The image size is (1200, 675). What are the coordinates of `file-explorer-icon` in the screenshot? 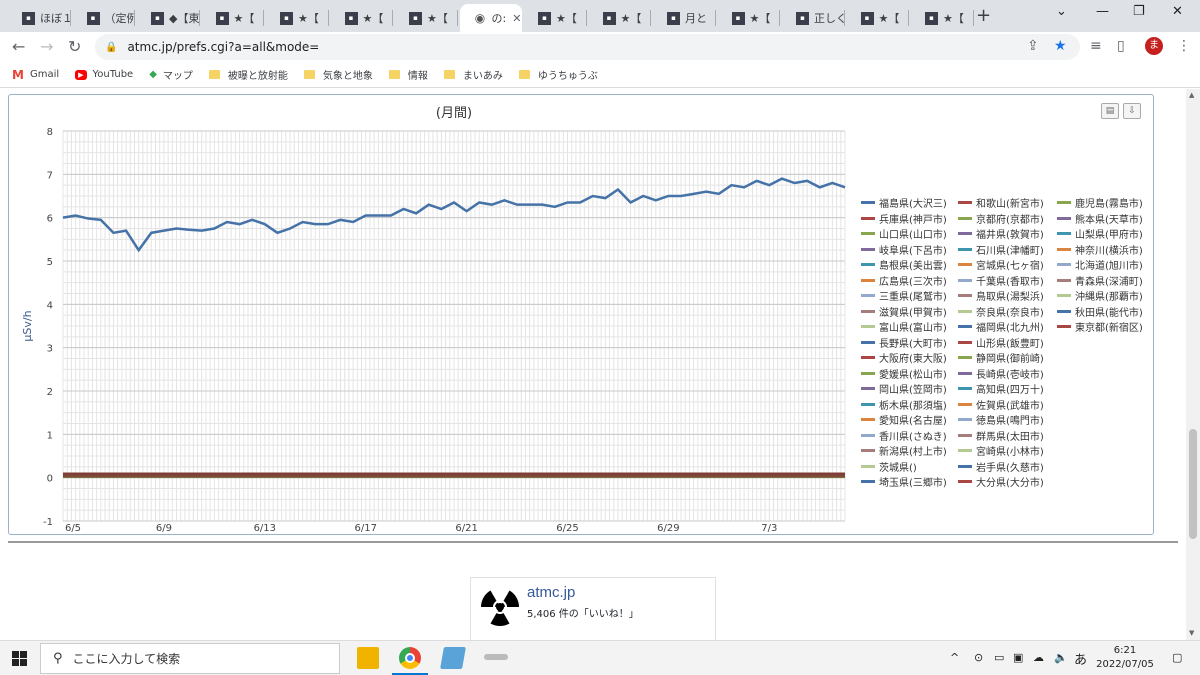 It's located at (368, 658).